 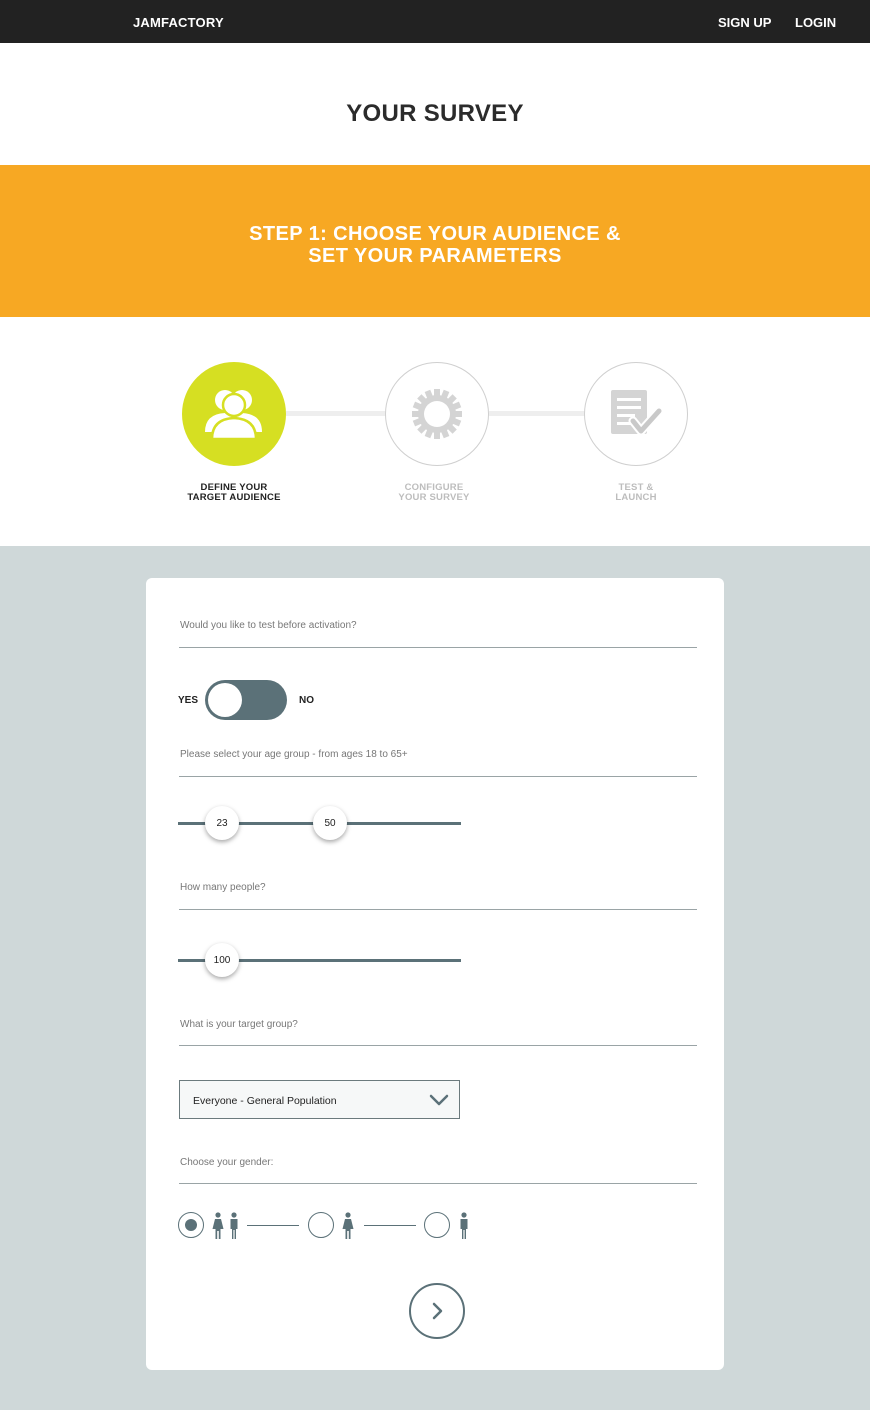 I want to click on login-link: LOGIN, so click(x=815, y=22).